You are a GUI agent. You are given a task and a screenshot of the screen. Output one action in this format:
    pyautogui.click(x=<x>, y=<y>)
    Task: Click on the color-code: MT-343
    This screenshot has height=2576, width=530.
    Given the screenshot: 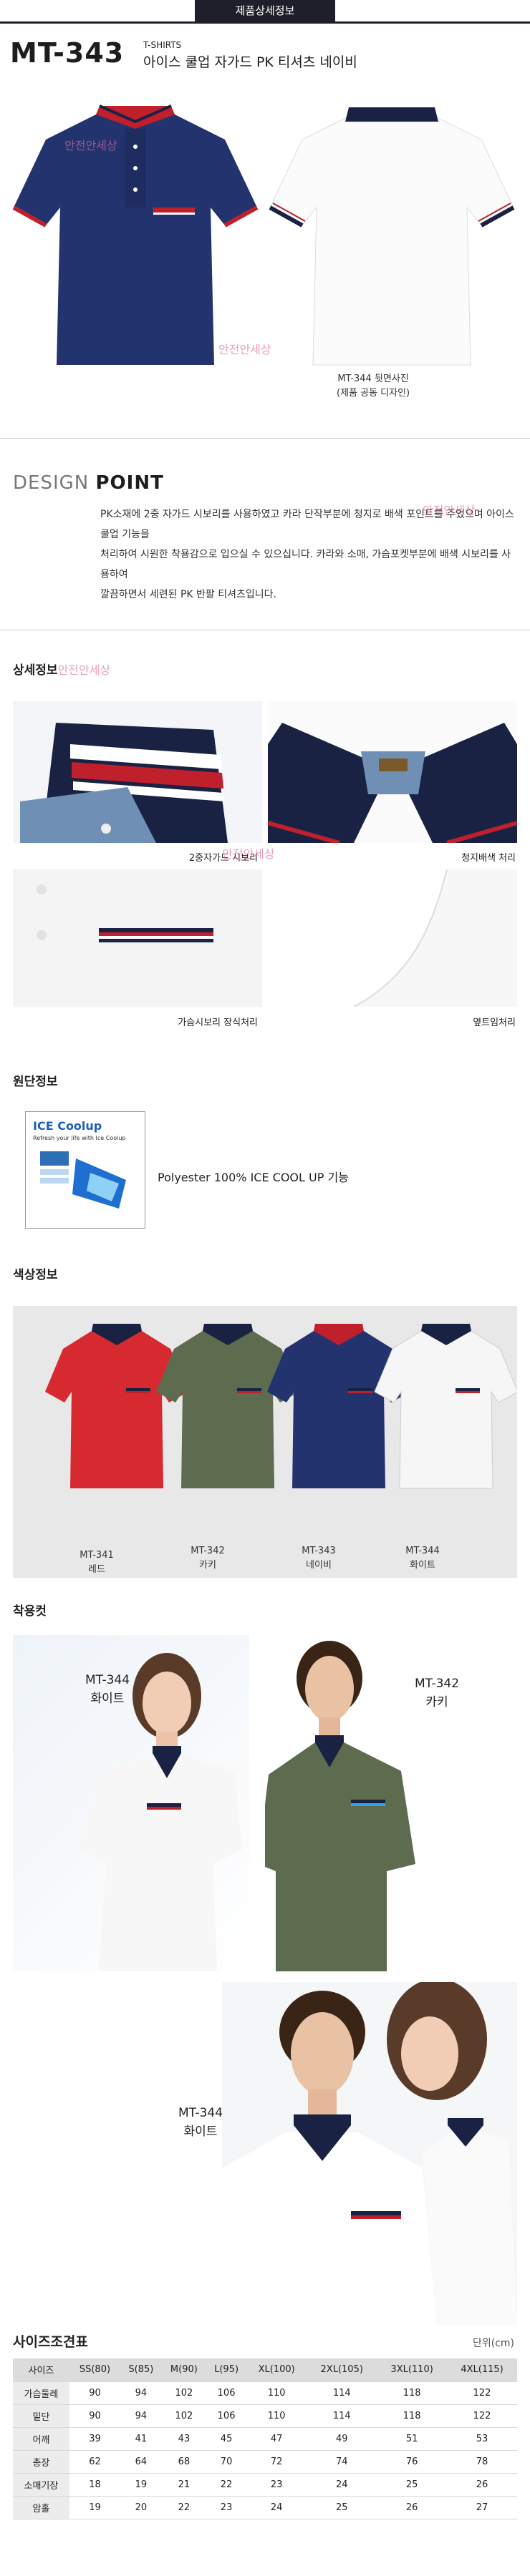 What is the action you would take?
    pyautogui.click(x=319, y=1551)
    